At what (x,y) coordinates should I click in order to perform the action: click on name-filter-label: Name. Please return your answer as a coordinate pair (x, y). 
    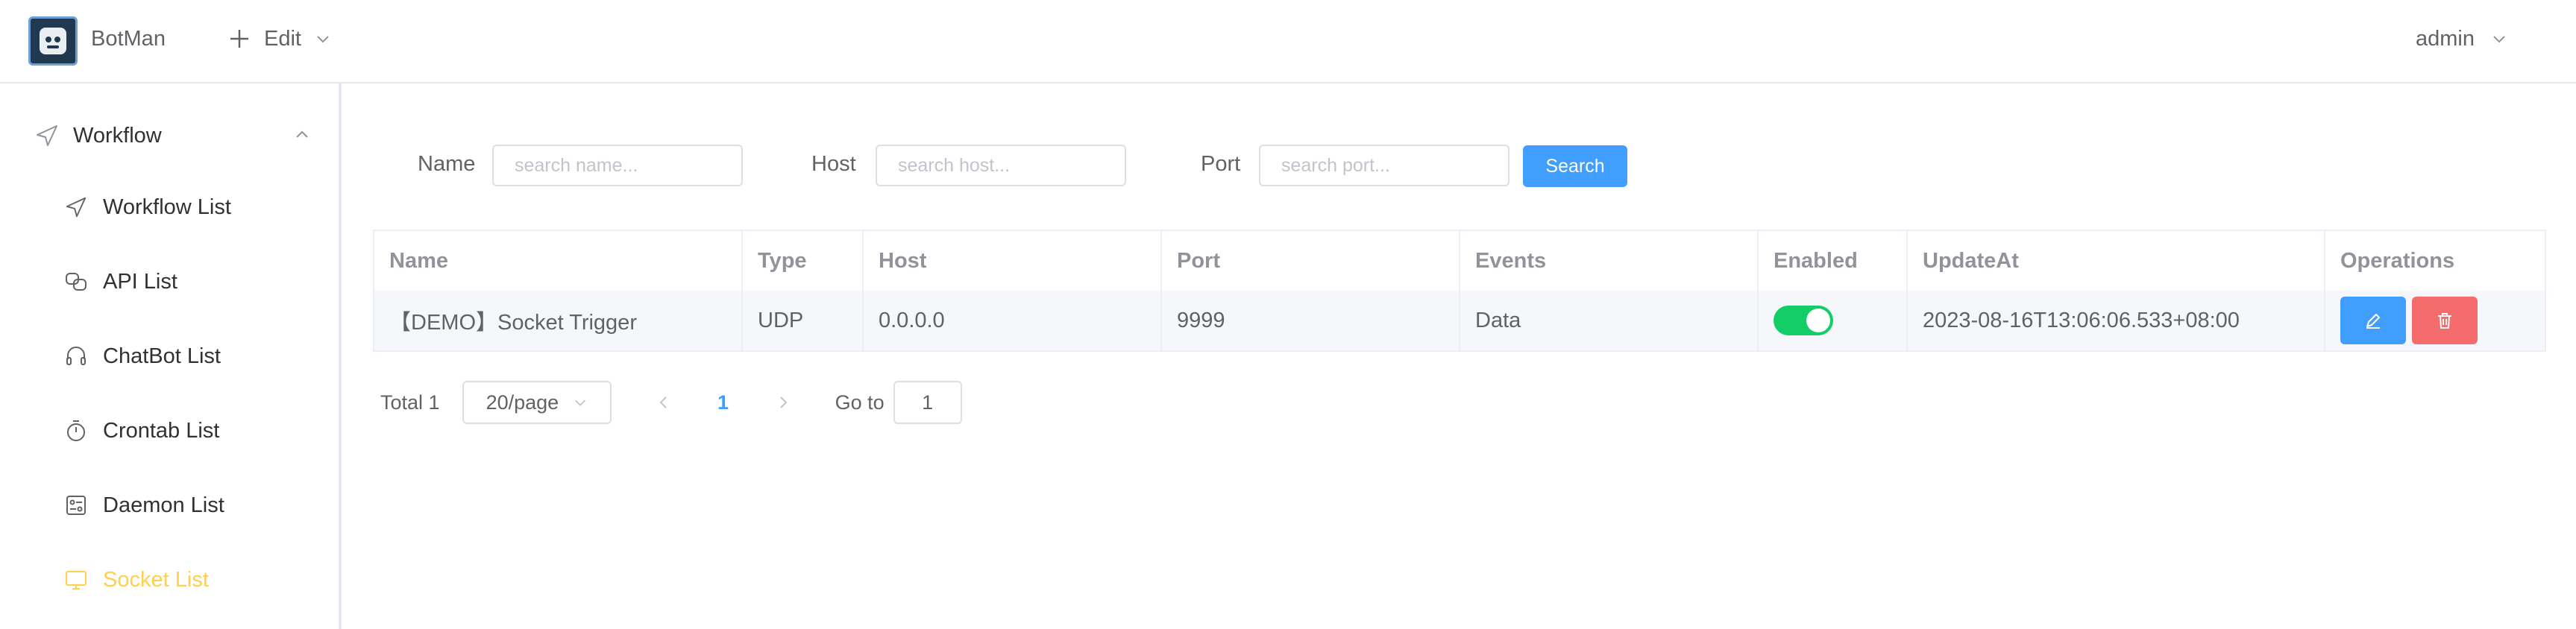
    Looking at the image, I should click on (447, 164).